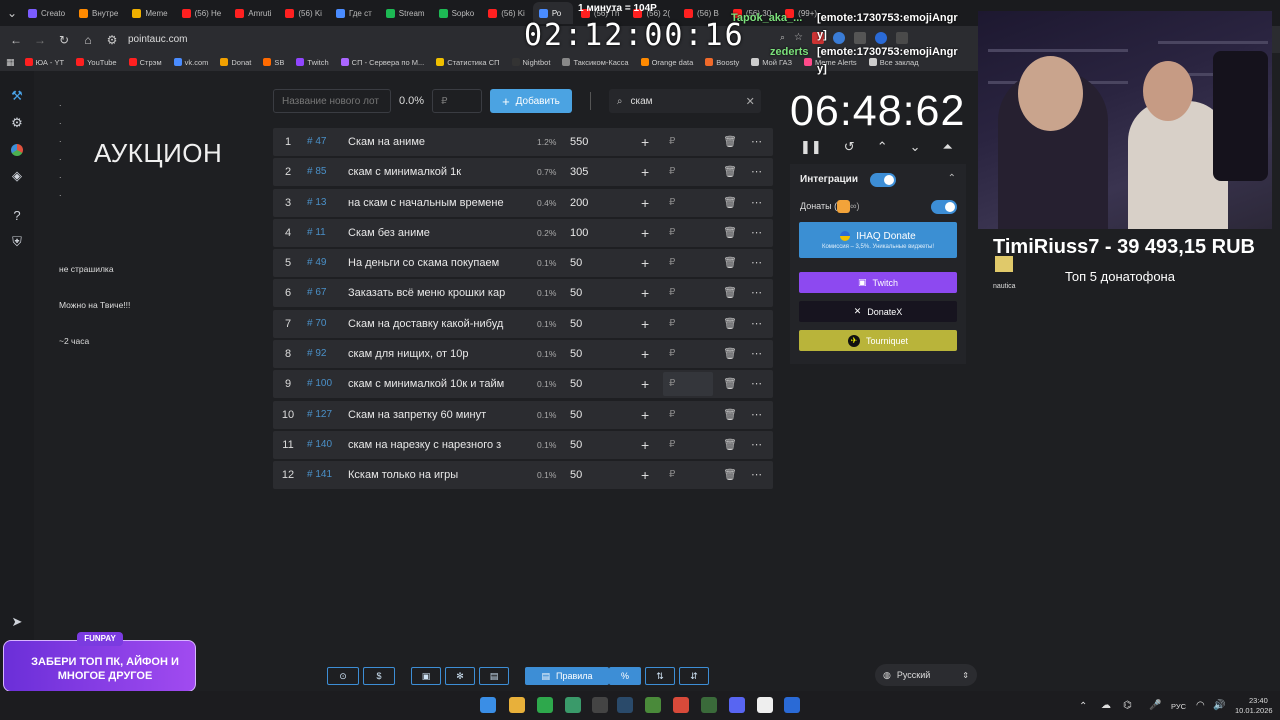 The width and height of the screenshot is (1280, 720). Describe the element at coordinates (595, 62) in the screenshot. I see `bookmark-item: Таксиком-Касса` at that location.